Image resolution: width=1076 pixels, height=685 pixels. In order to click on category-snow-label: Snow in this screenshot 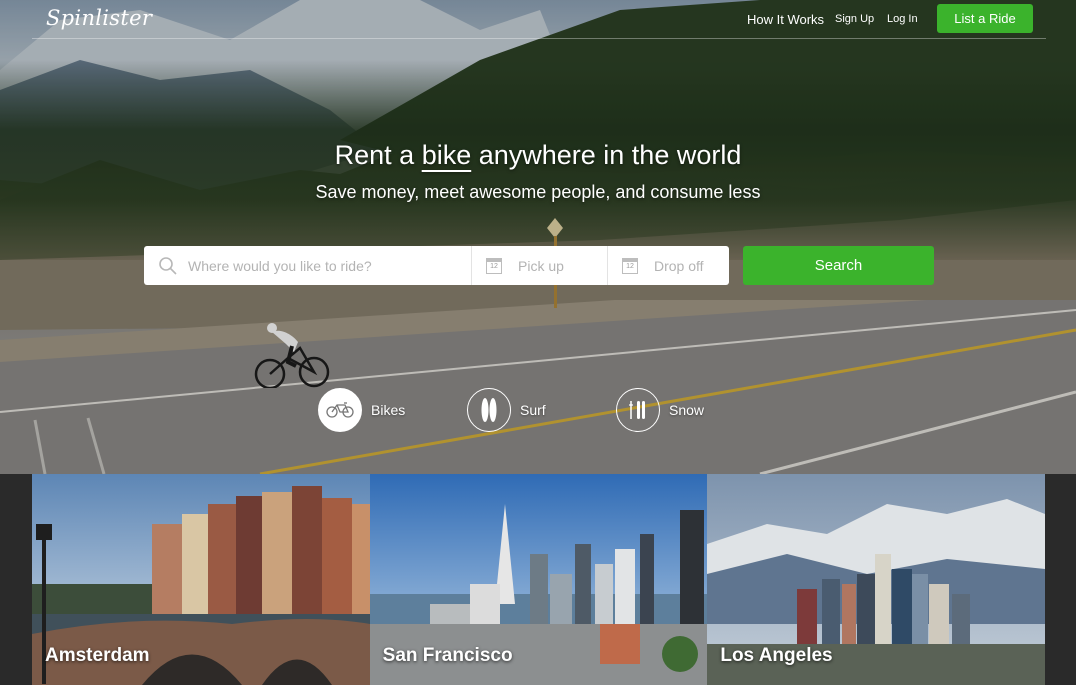, I will do `click(686, 410)`.